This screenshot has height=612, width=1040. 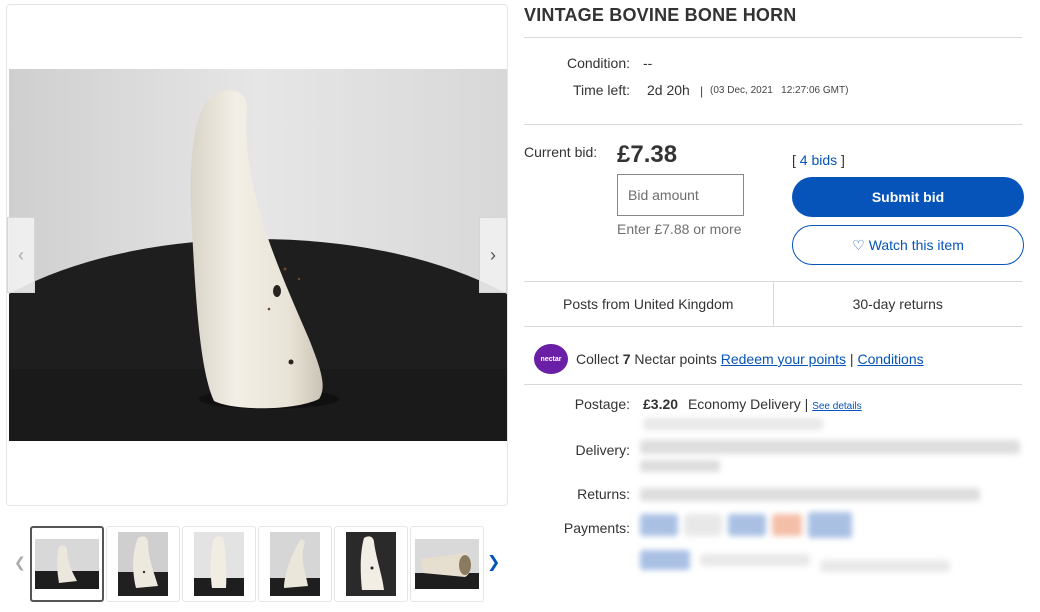 I want to click on heart-icon: ♡, so click(x=858, y=244).